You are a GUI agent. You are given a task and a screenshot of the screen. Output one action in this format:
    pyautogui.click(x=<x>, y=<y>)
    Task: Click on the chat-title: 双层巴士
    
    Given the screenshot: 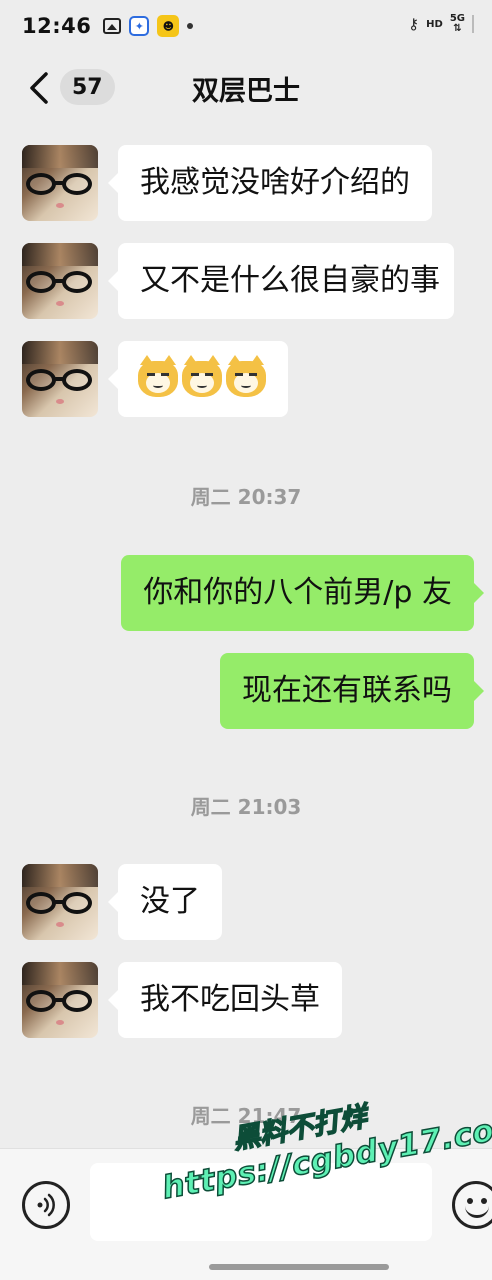 What is the action you would take?
    pyautogui.click(x=246, y=91)
    